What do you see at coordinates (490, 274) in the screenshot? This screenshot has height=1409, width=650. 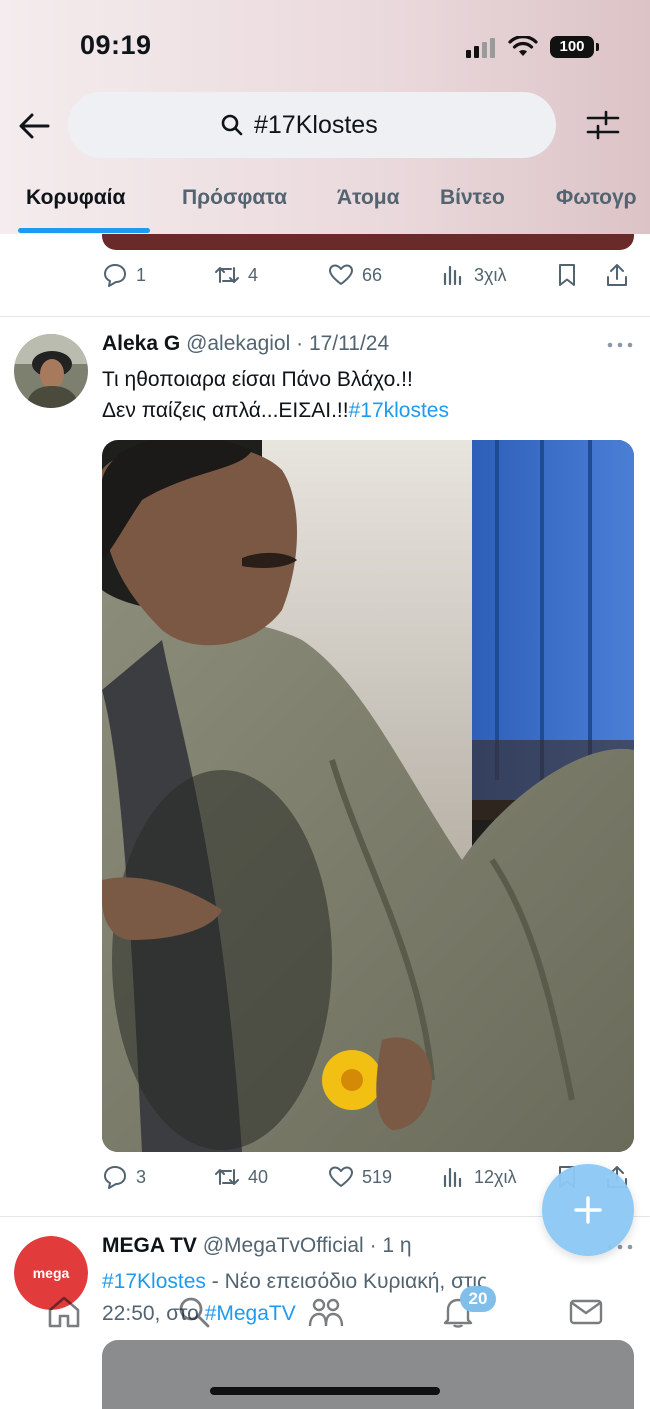 I see `views-count: 3χιλ` at bounding box center [490, 274].